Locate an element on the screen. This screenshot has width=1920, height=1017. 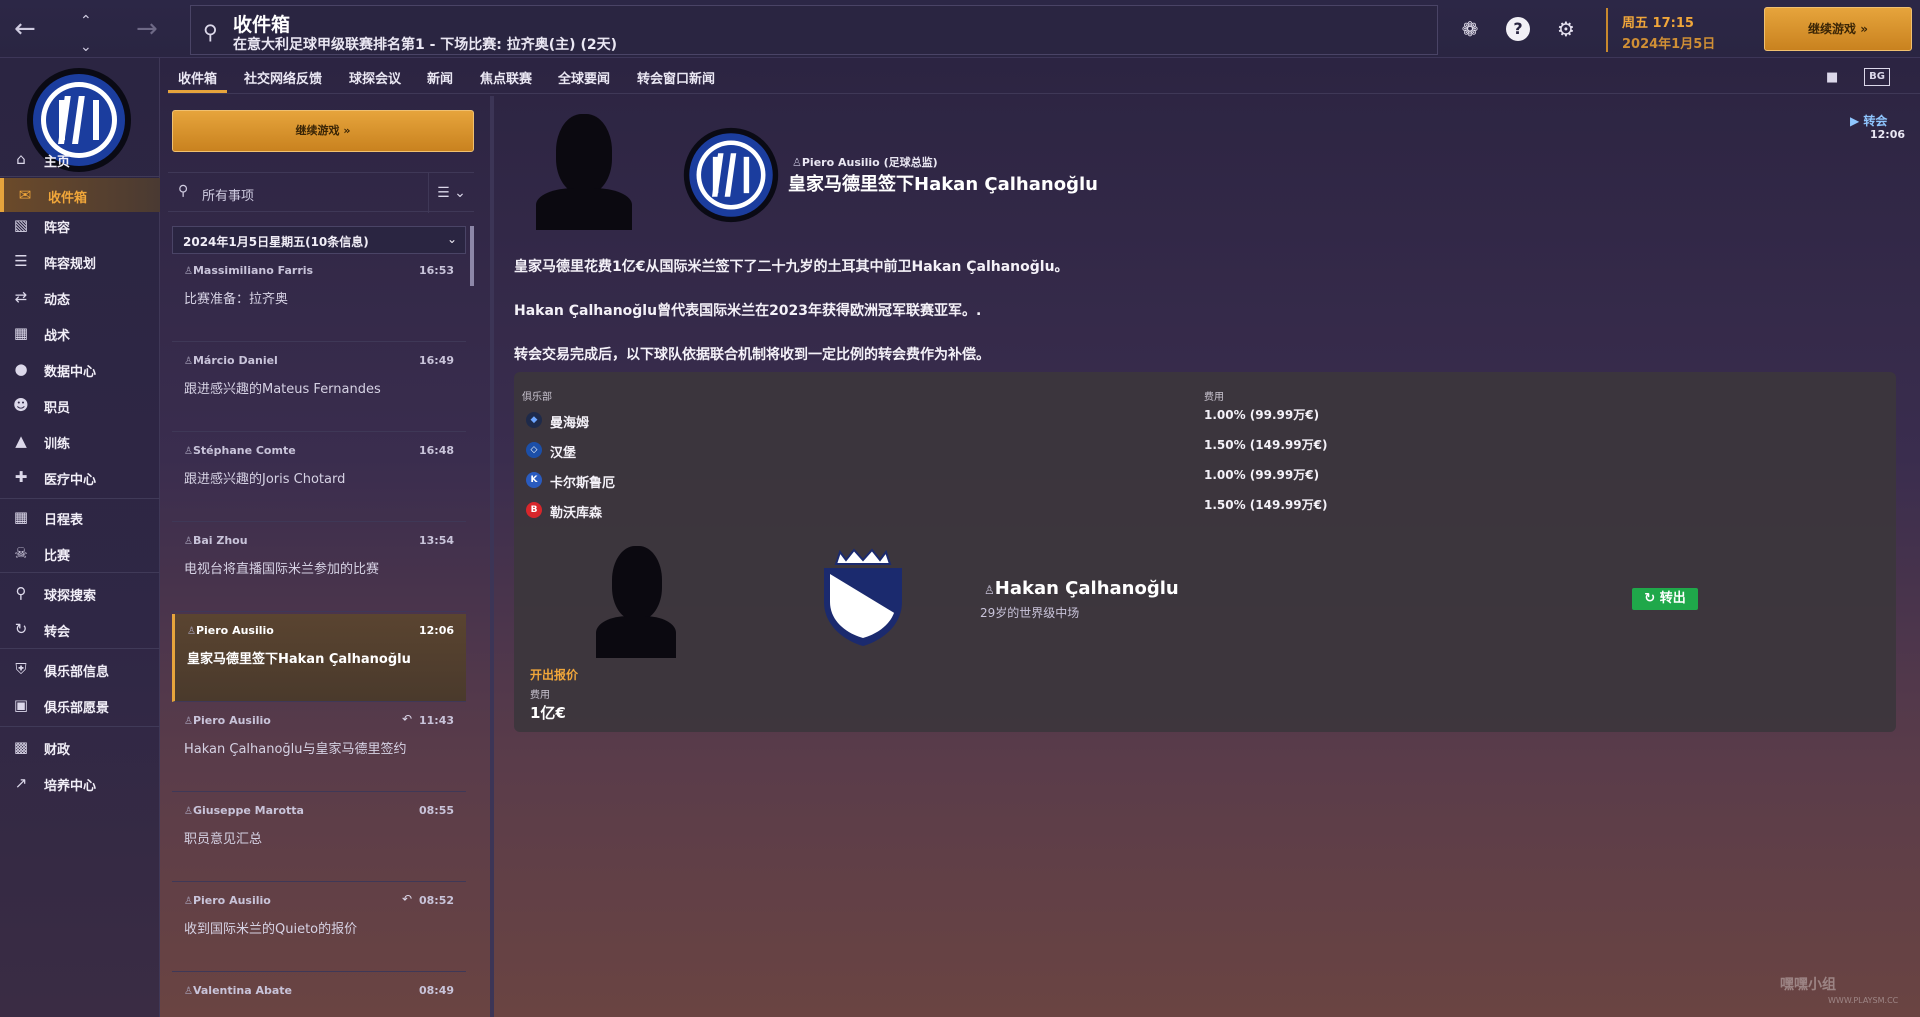
list-item: Giuseppe Marotta 08:55 职员意见汇总 is located at coordinates (319, 838).